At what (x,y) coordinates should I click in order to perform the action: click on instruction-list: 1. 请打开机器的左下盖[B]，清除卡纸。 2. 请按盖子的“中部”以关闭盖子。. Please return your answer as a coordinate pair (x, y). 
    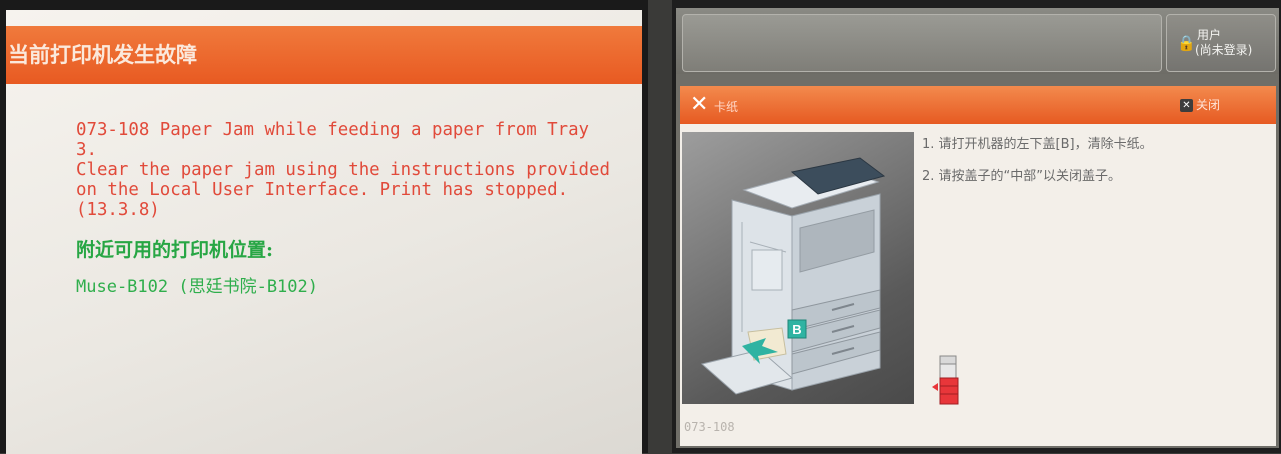
    Looking at the image, I should click on (1092, 168).